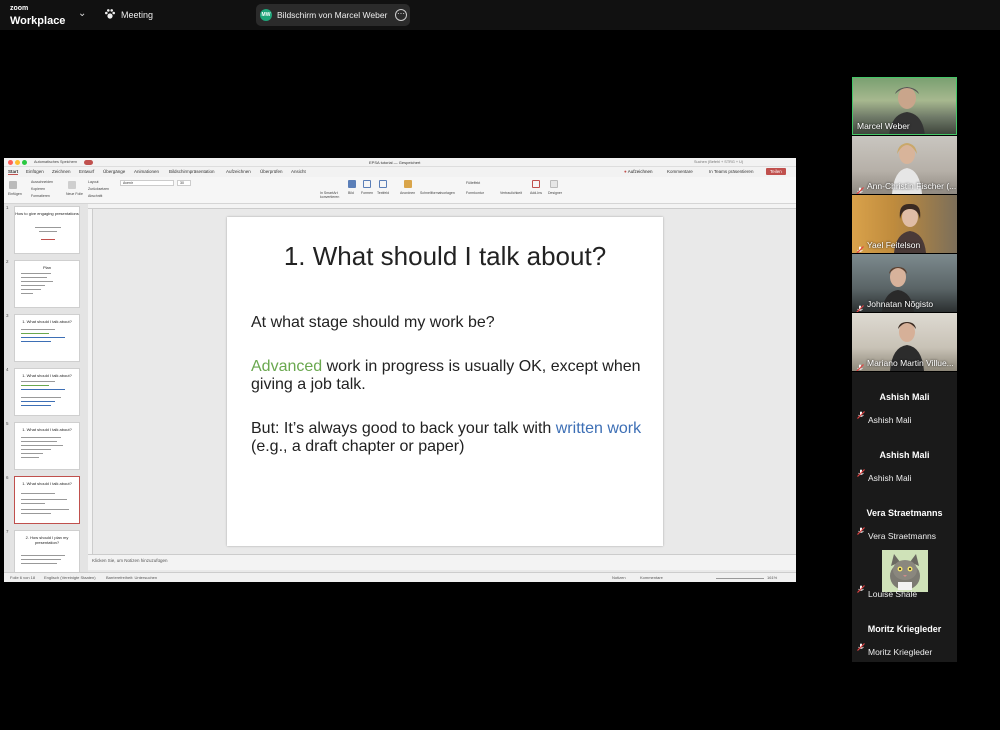  Describe the element at coordinates (110, 14) in the screenshot. I see `meeting-paw-icon` at that location.